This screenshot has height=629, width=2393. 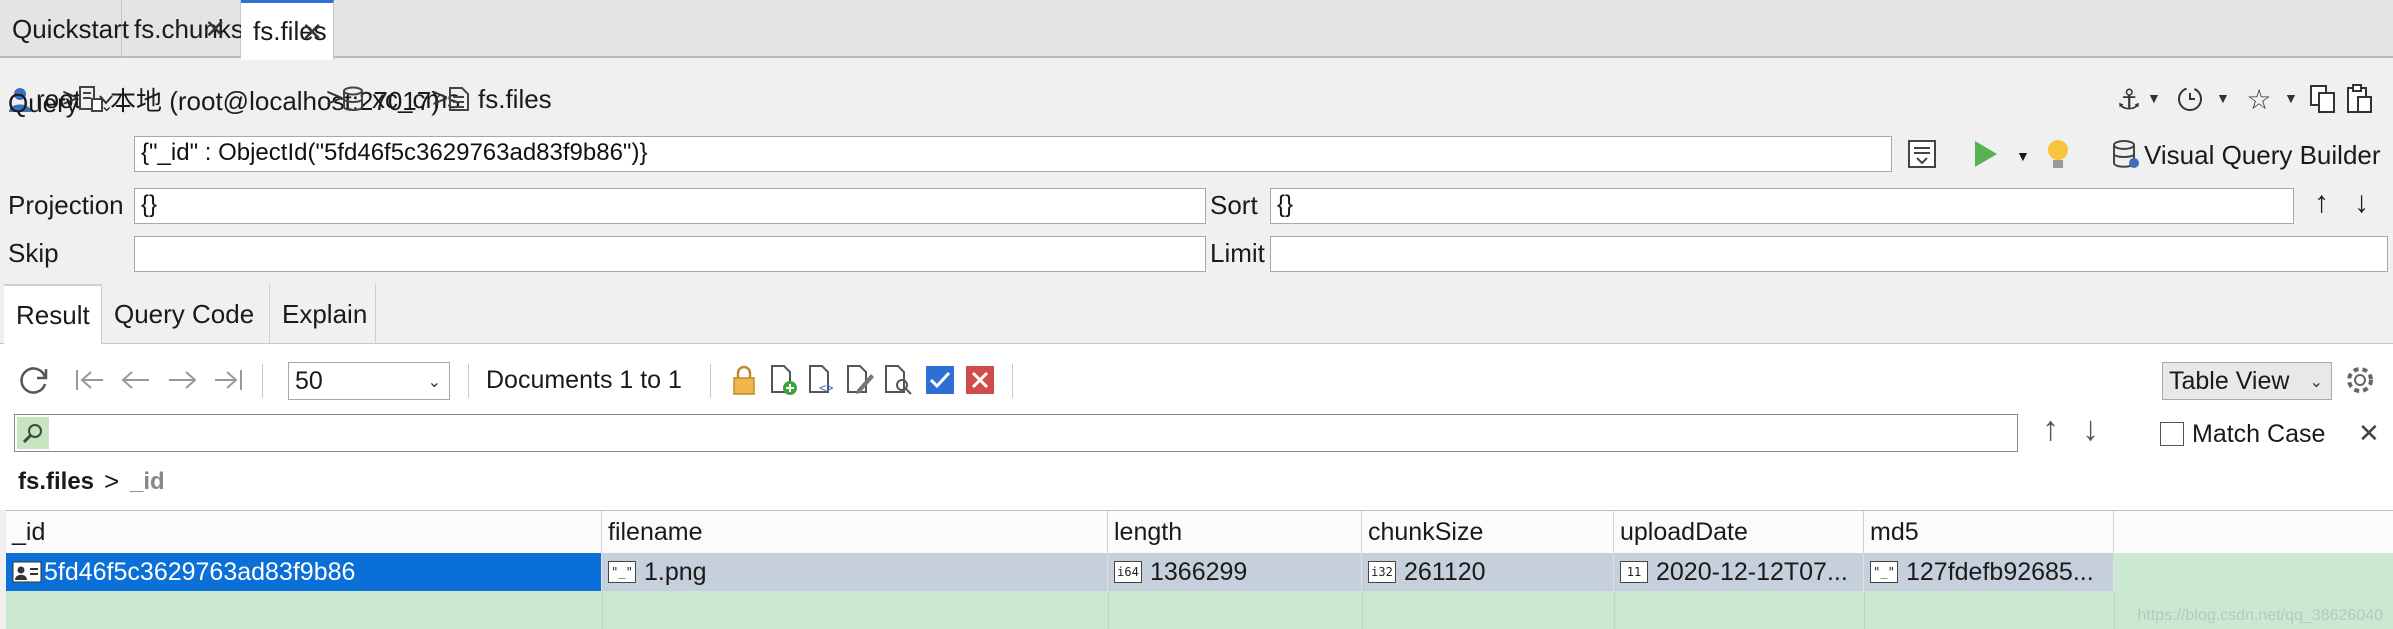 I want to click on add-document-icon, so click(x=784, y=380).